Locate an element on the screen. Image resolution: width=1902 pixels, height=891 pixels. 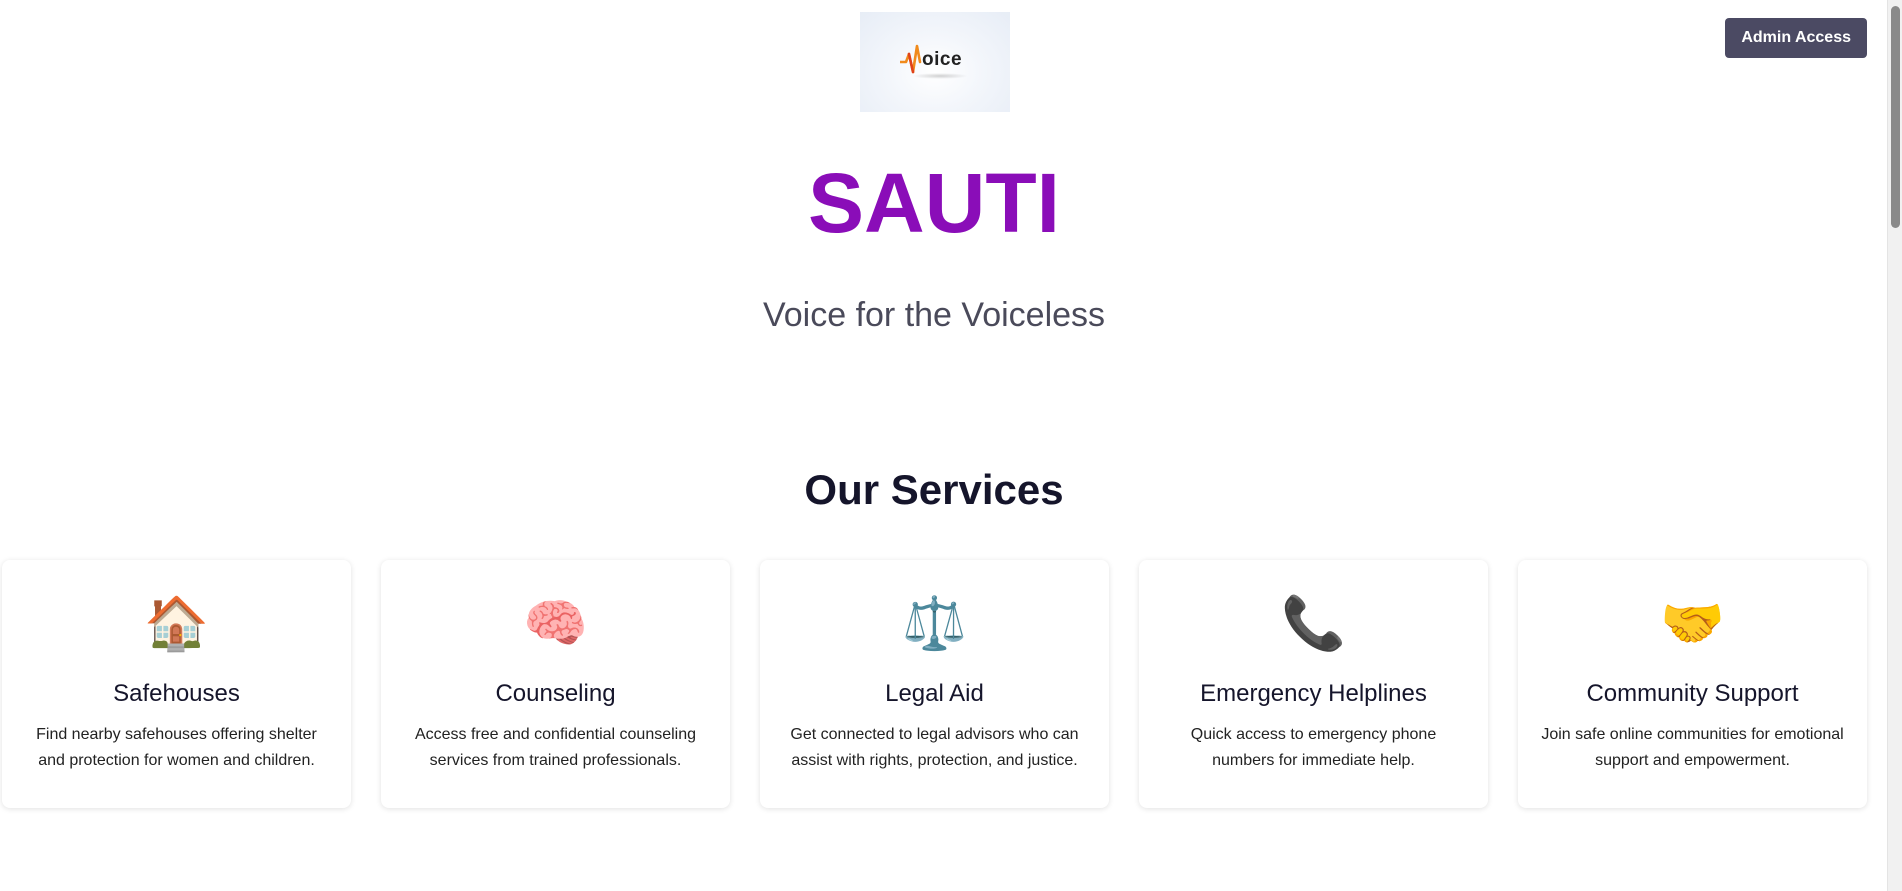
brain-icon: 🧠 is located at coordinates (555, 624).